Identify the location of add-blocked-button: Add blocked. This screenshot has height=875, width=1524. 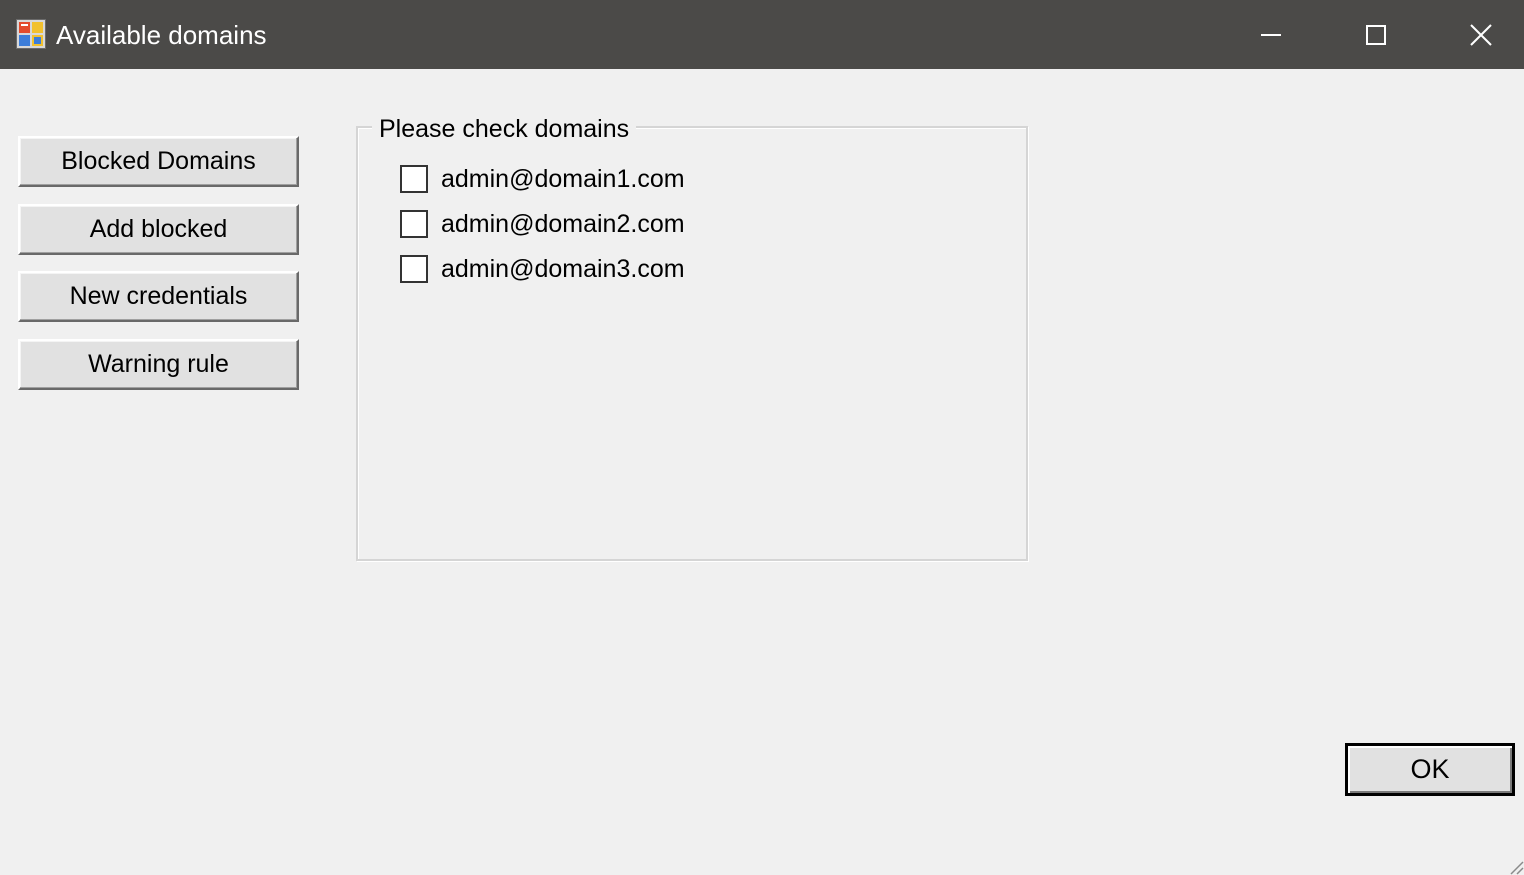
(158, 229).